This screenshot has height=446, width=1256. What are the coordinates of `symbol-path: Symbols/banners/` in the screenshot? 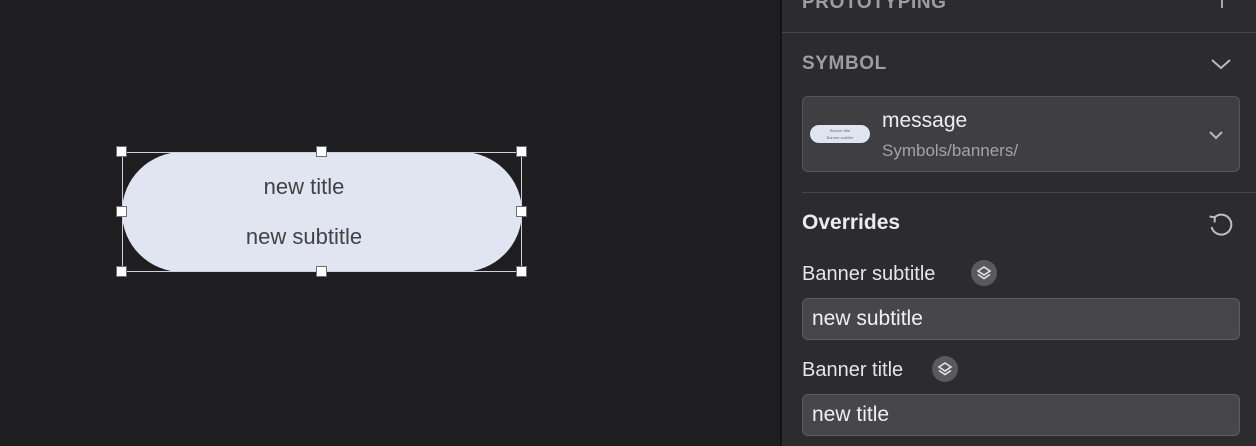 It's located at (950, 150).